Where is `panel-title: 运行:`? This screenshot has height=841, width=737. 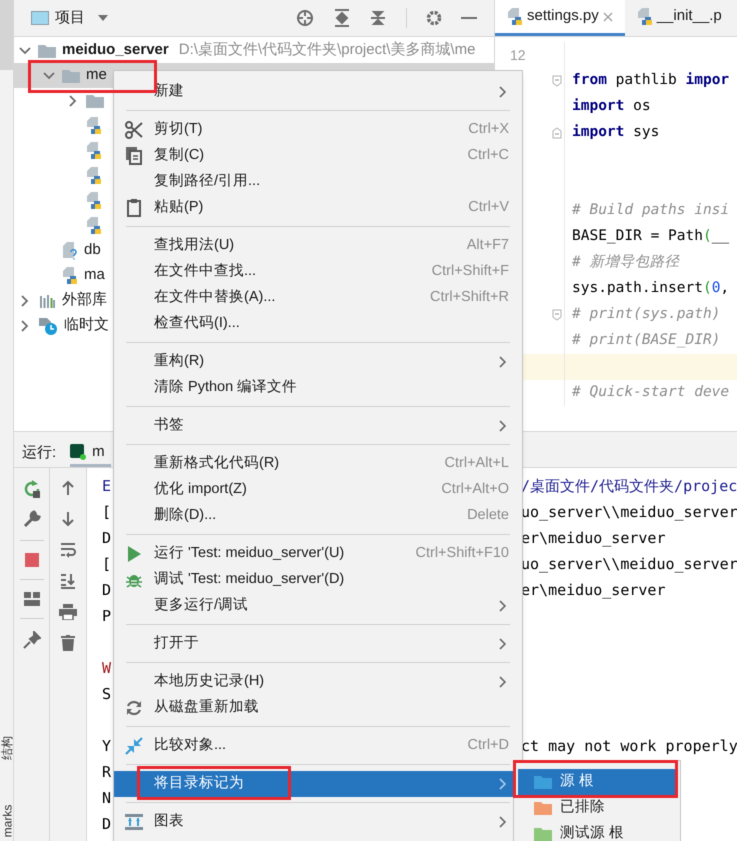 panel-title: 运行: is located at coordinates (39, 453).